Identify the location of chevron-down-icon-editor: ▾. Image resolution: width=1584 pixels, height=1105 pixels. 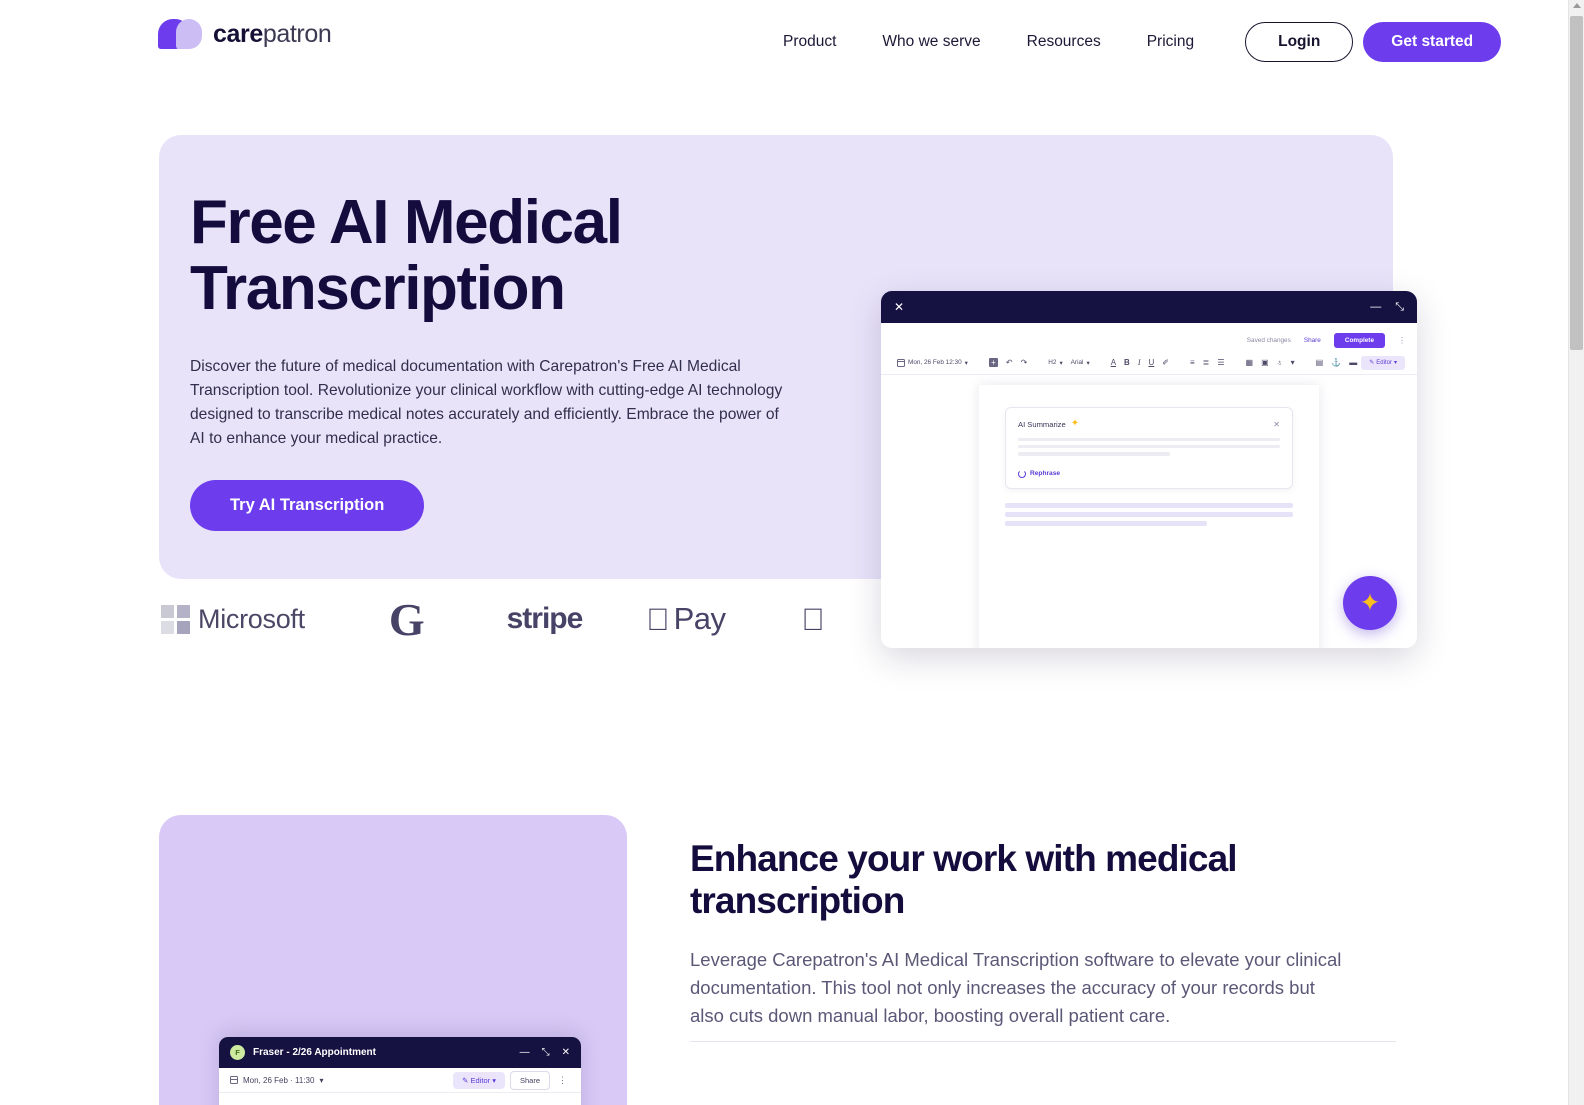
(1395, 363).